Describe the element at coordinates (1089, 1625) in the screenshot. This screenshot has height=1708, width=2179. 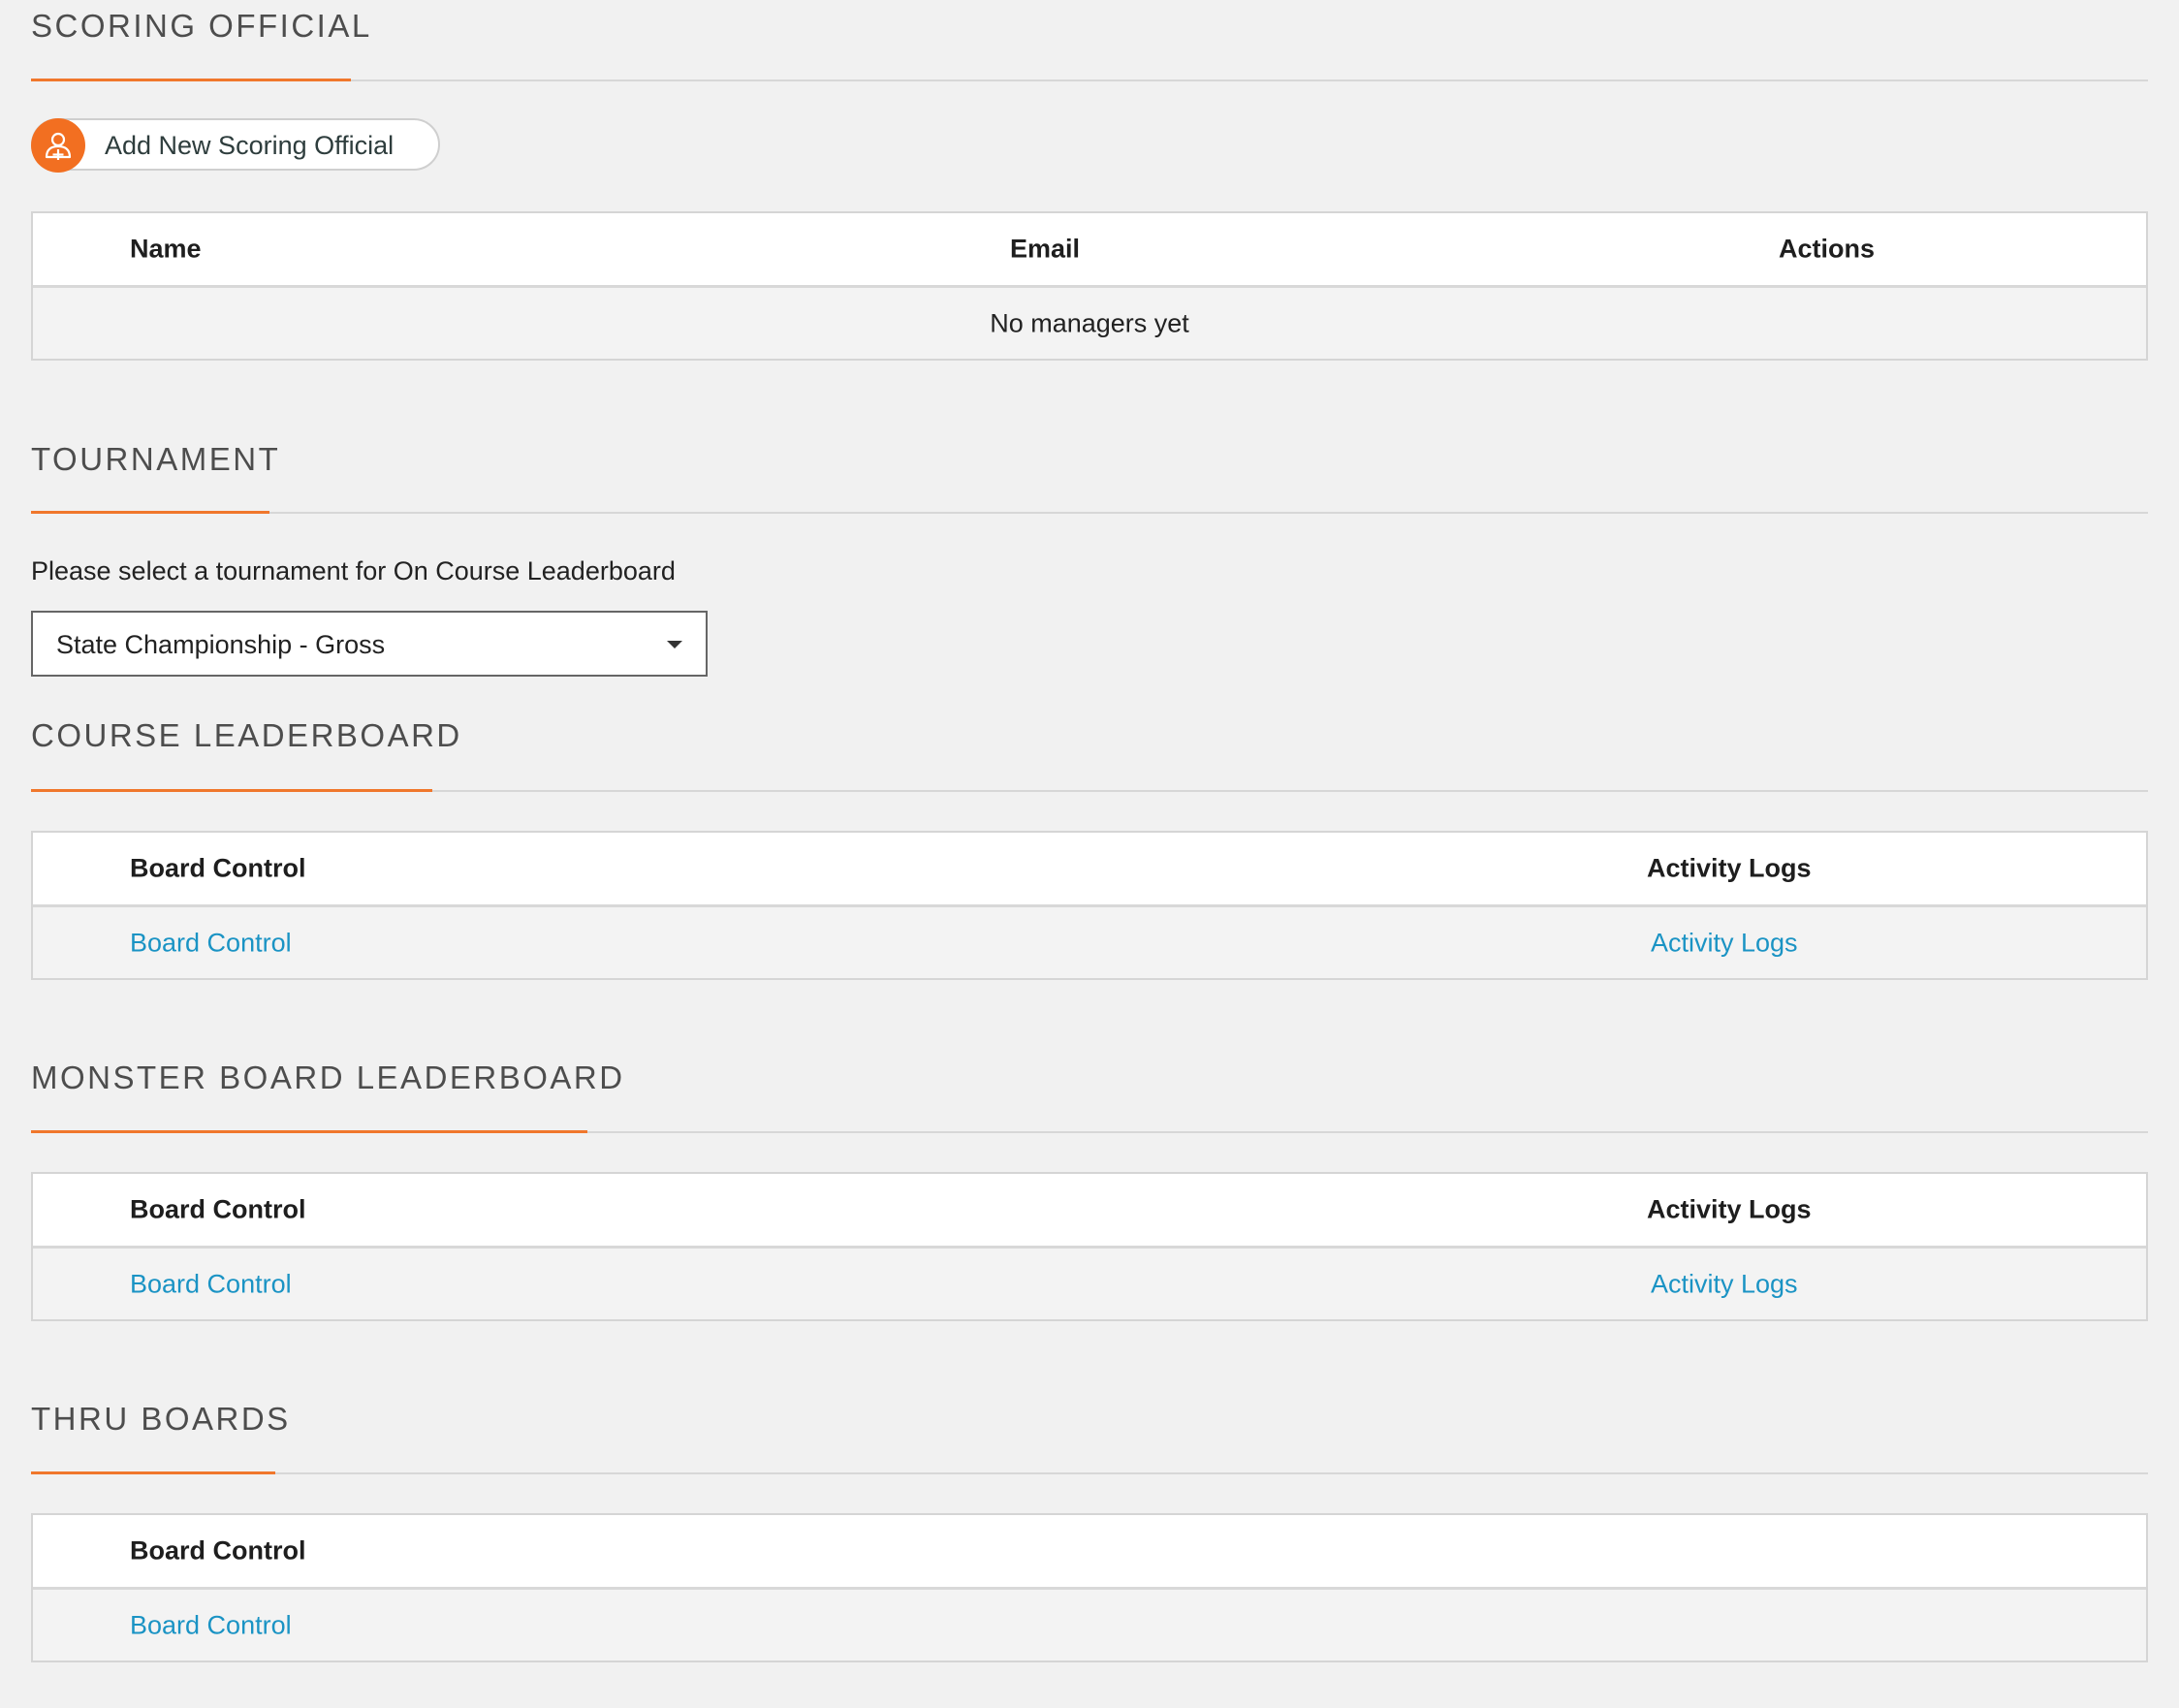
I see `table-row: Board Control` at that location.